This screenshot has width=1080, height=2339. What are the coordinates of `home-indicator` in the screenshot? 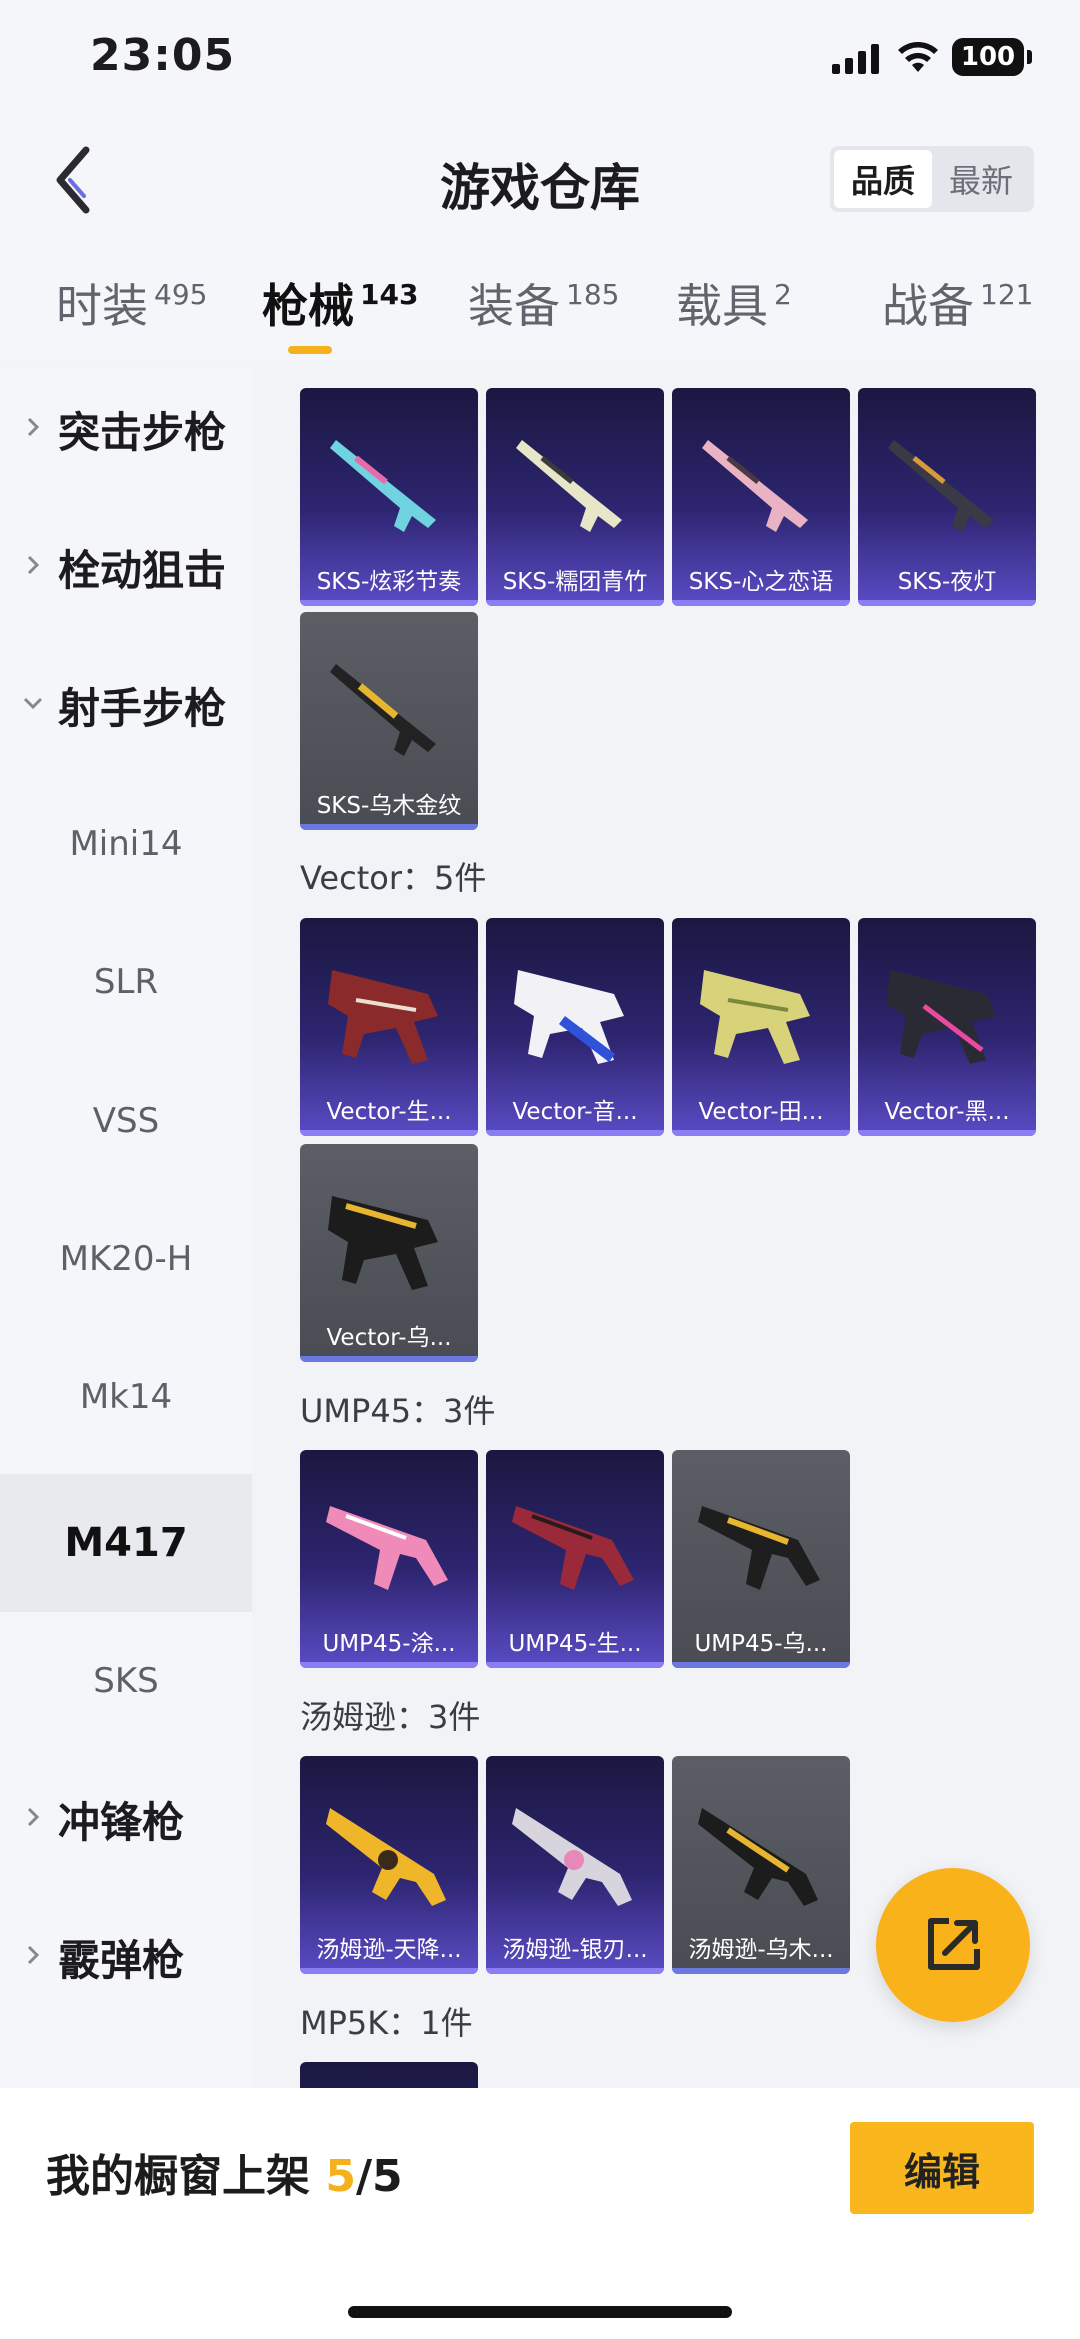 It's located at (540, 2312).